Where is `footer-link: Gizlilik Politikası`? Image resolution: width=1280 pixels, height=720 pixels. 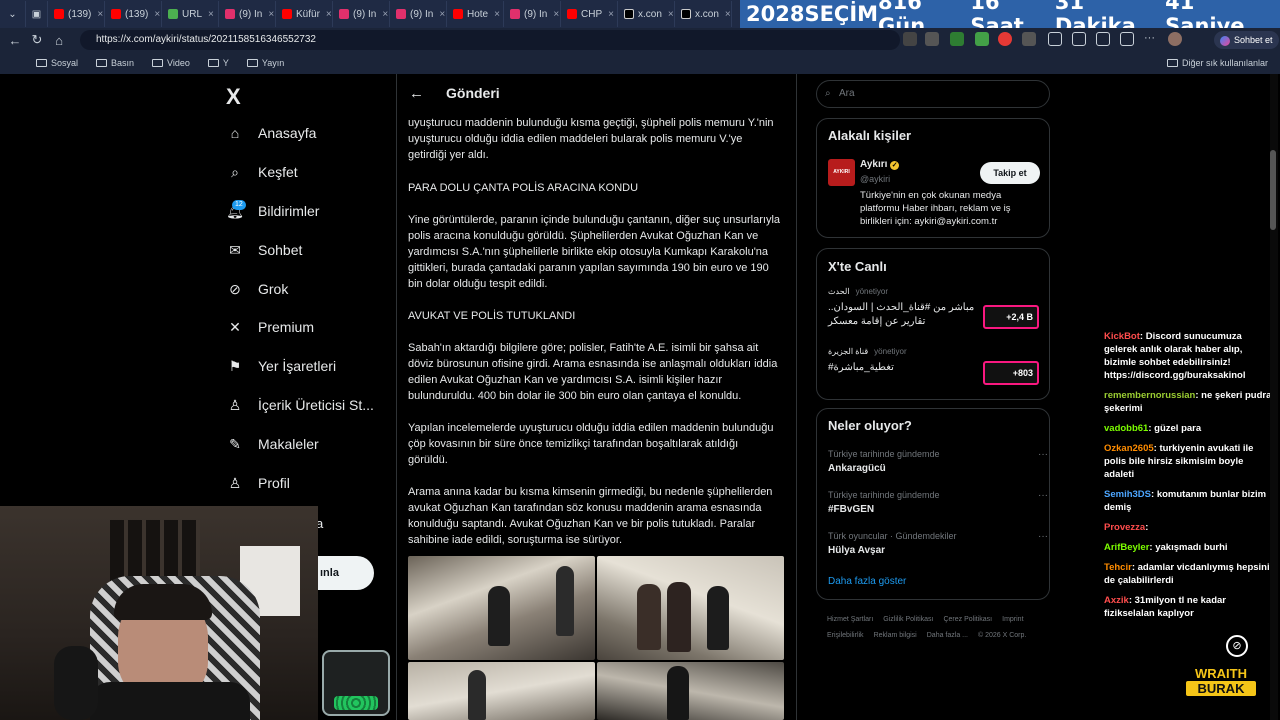 footer-link: Gizlilik Politikası is located at coordinates (908, 620).